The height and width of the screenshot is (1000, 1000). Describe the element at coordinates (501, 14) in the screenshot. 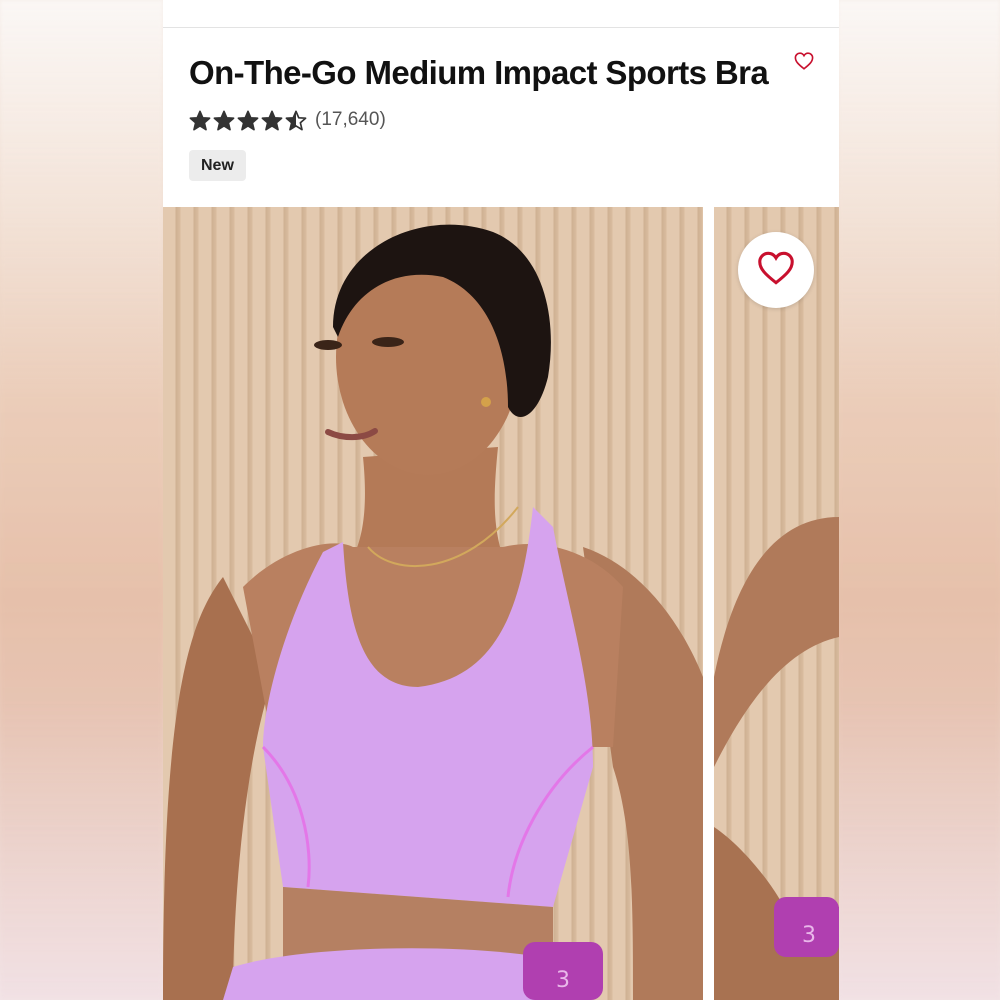

I see `top-bar` at that location.